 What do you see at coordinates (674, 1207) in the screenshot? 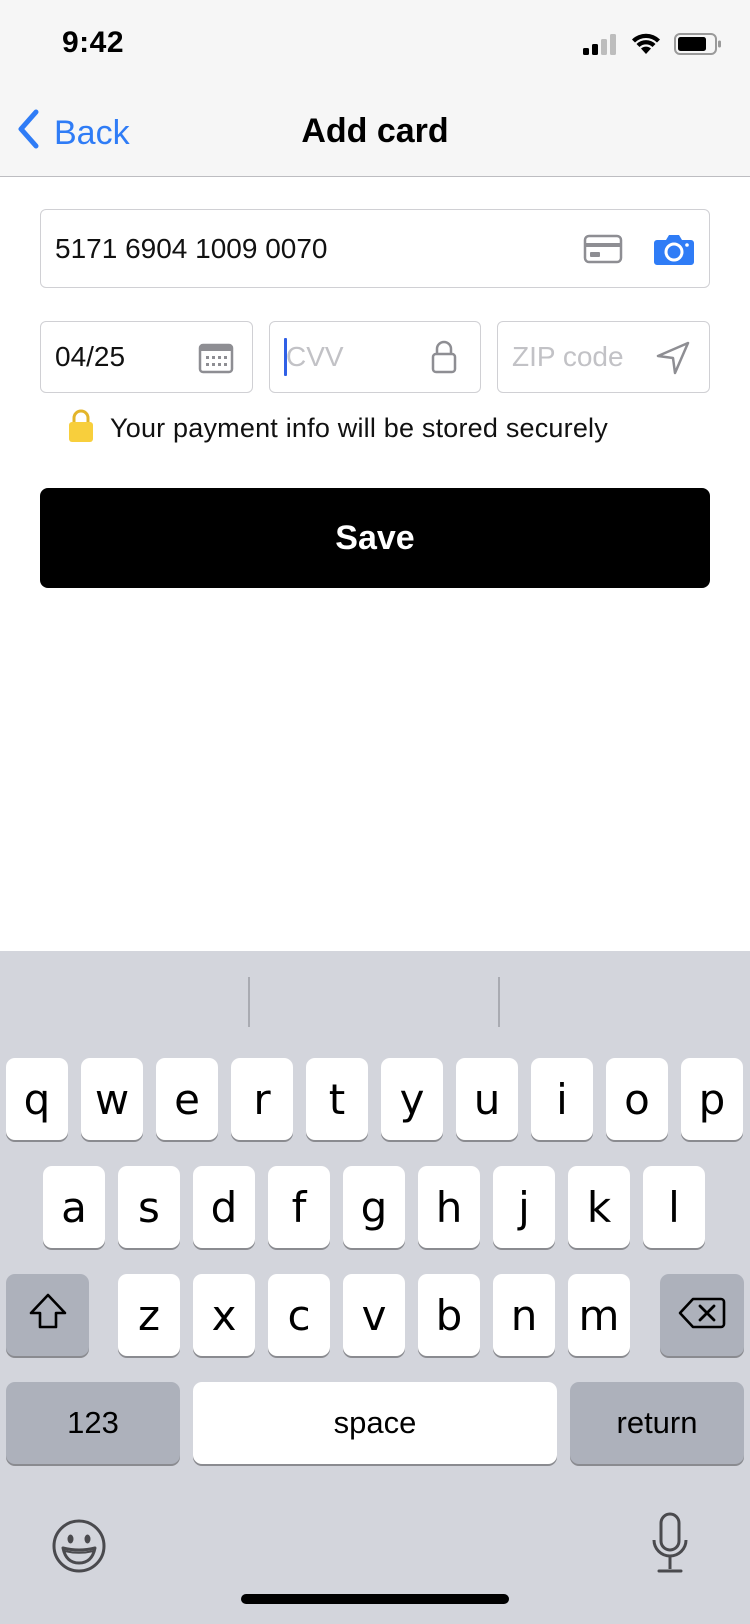
I see `key-l: l` at bounding box center [674, 1207].